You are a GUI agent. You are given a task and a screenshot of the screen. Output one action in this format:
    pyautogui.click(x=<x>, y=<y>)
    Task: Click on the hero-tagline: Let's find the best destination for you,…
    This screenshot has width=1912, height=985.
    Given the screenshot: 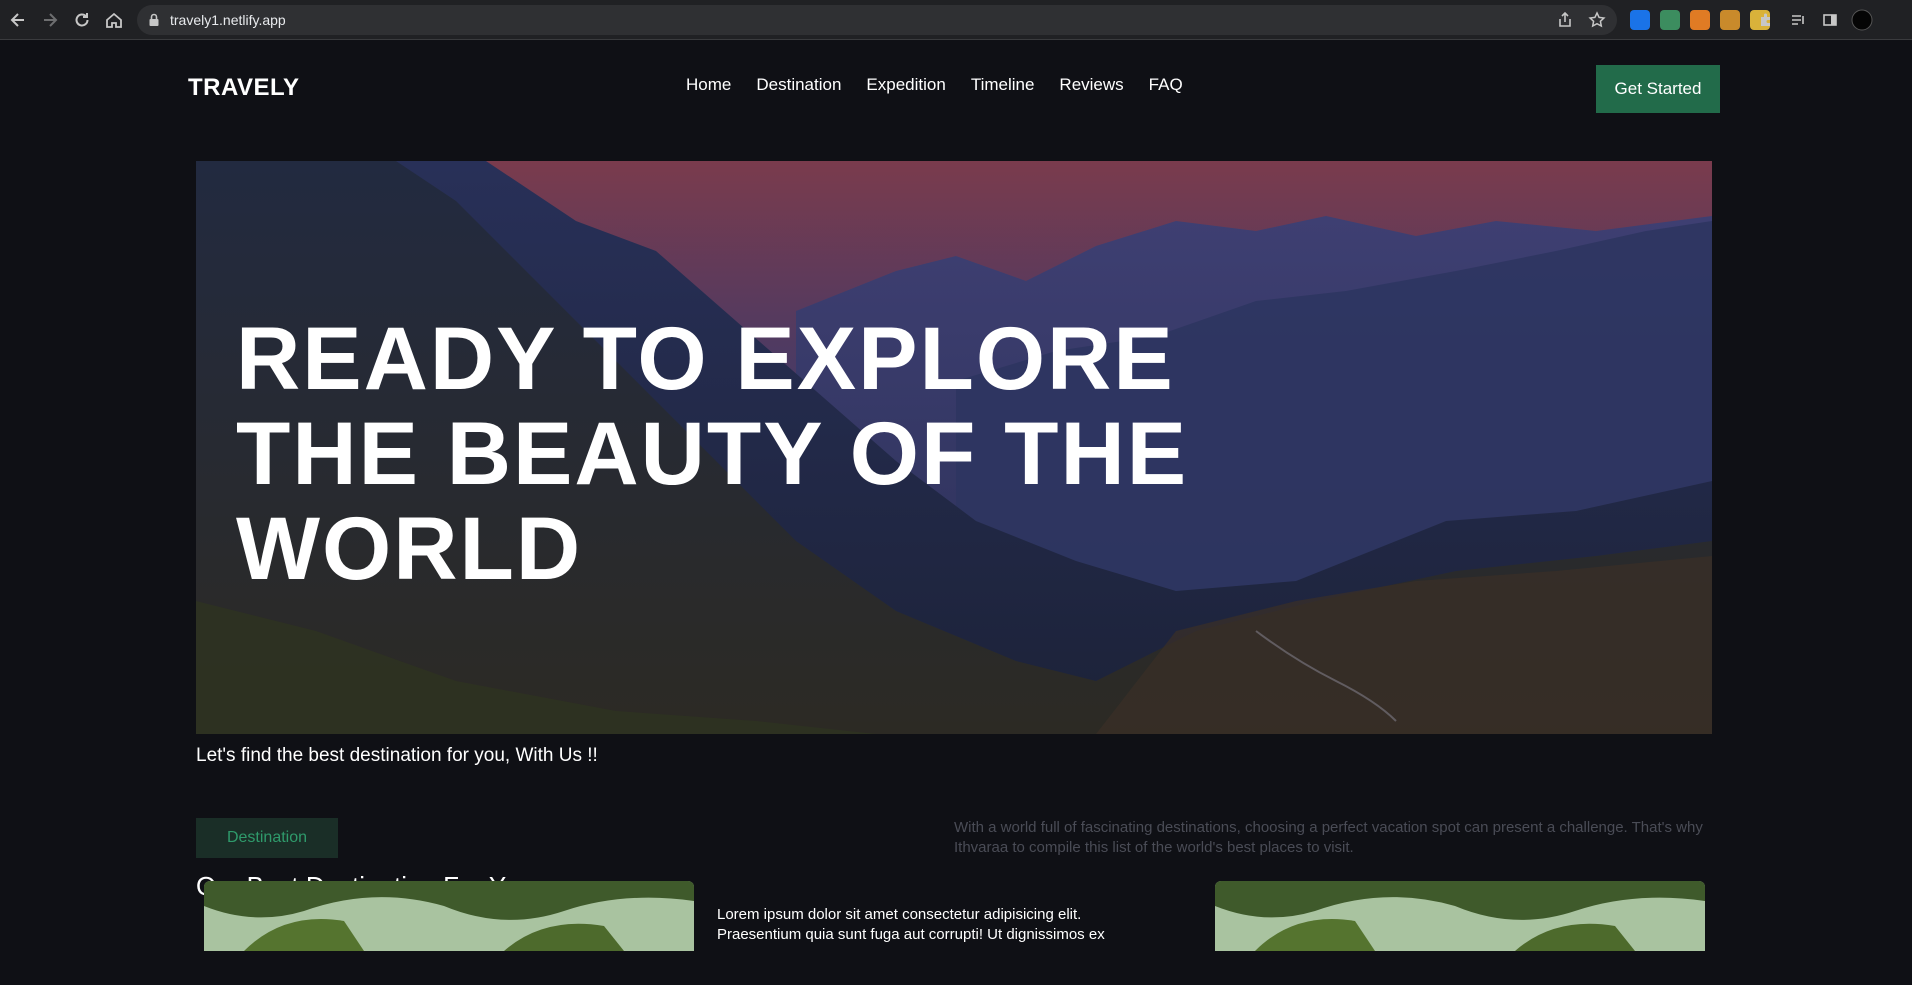 What is the action you would take?
    pyautogui.click(x=397, y=755)
    